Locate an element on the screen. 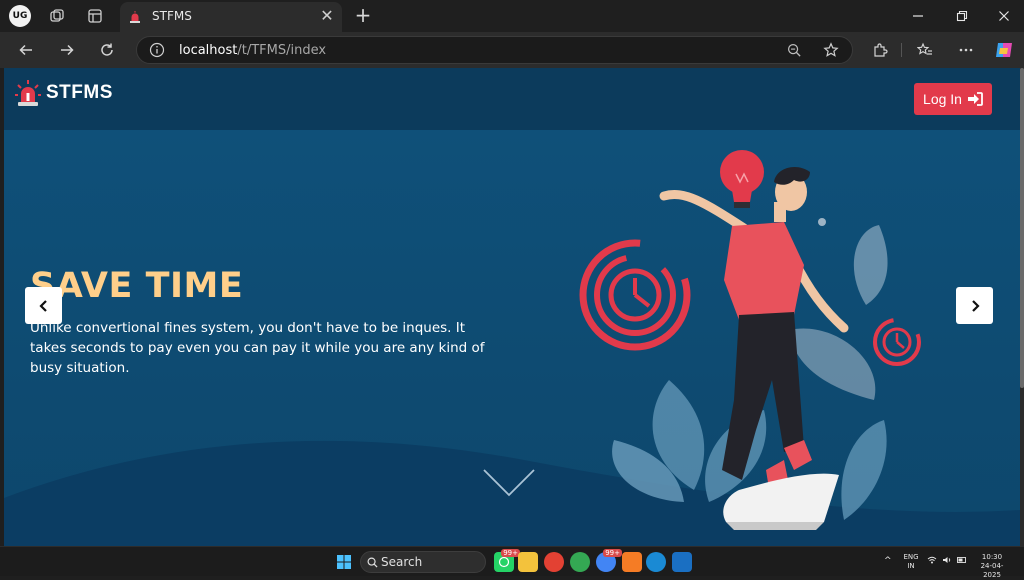  site-header: STFMS Log In is located at coordinates (512, 99).